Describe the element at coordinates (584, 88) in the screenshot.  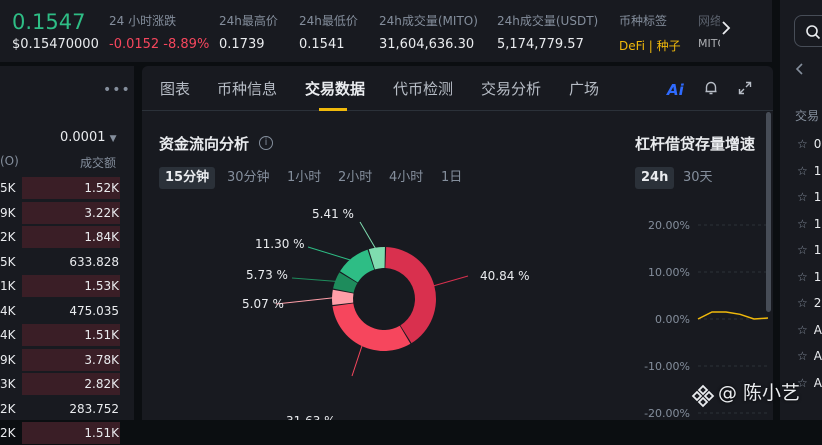
I see `tab-square: 广场` at that location.